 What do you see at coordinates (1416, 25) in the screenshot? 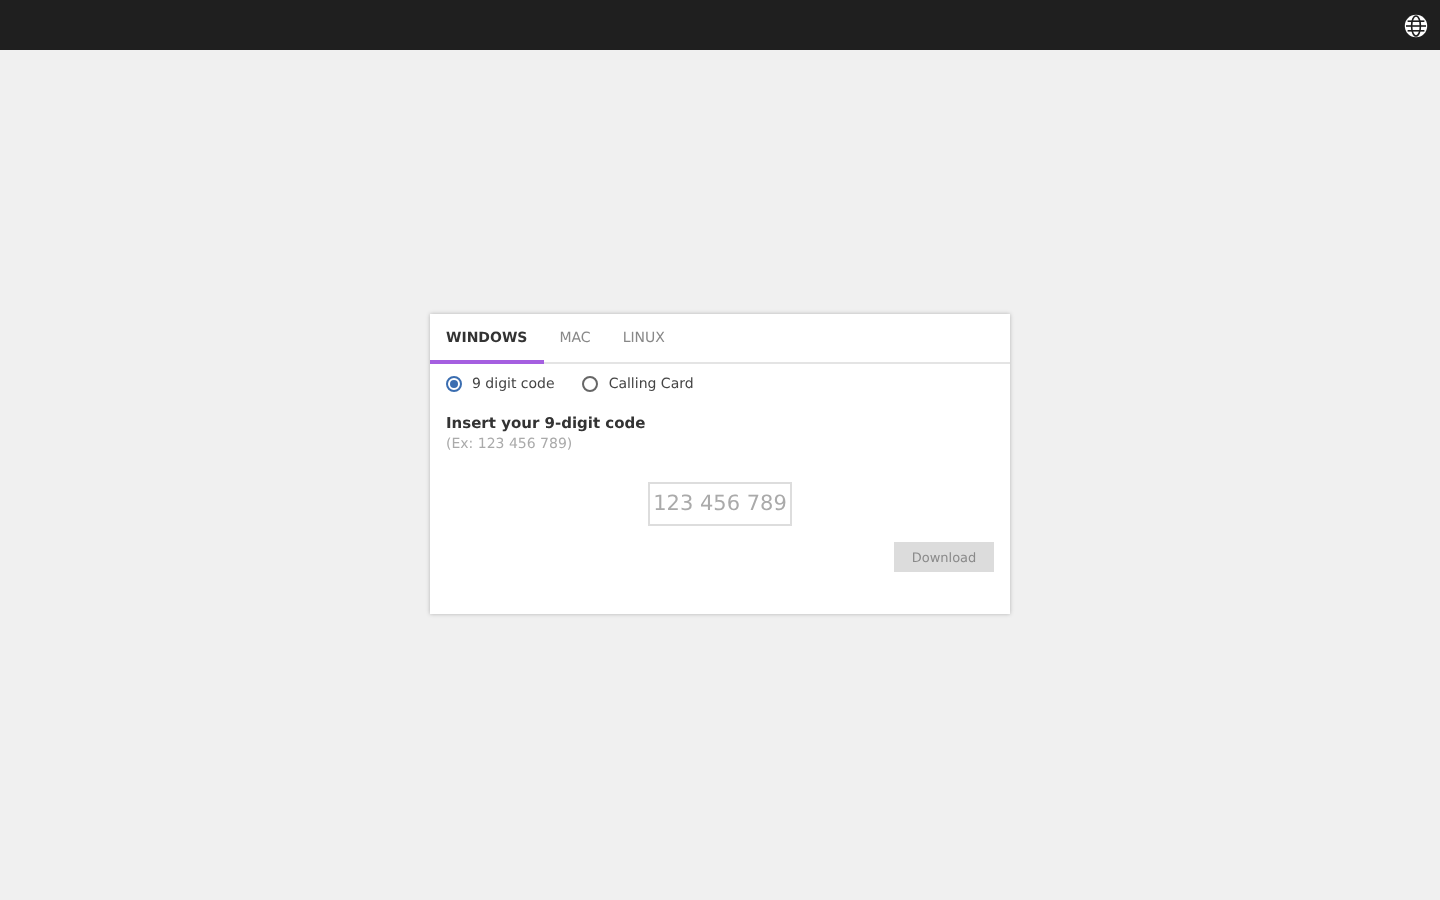
I see `globe-icon` at bounding box center [1416, 25].